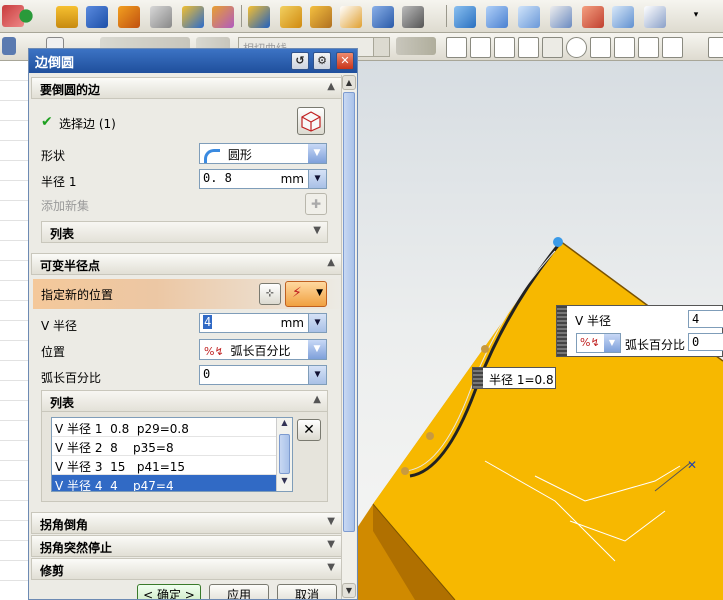 This screenshot has height=600, width=723. I want to click on position-label: 位置, so click(53, 352).